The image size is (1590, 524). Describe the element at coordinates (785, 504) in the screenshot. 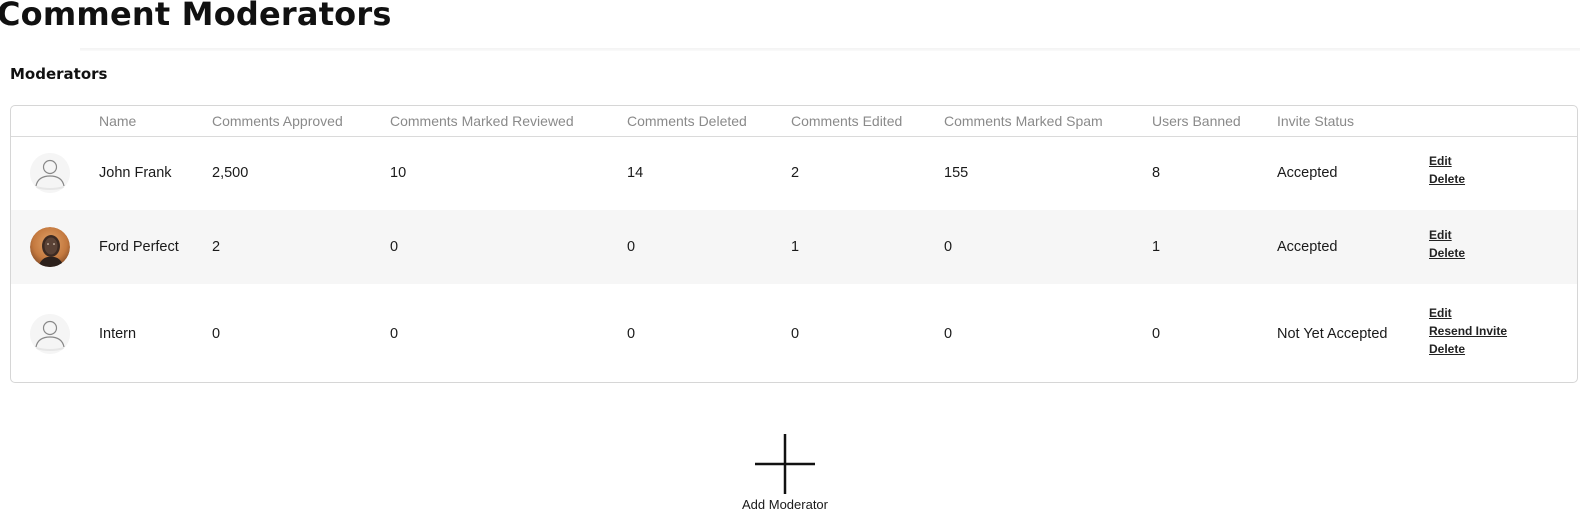

I see `add-moderator-label: Add Moderator` at that location.